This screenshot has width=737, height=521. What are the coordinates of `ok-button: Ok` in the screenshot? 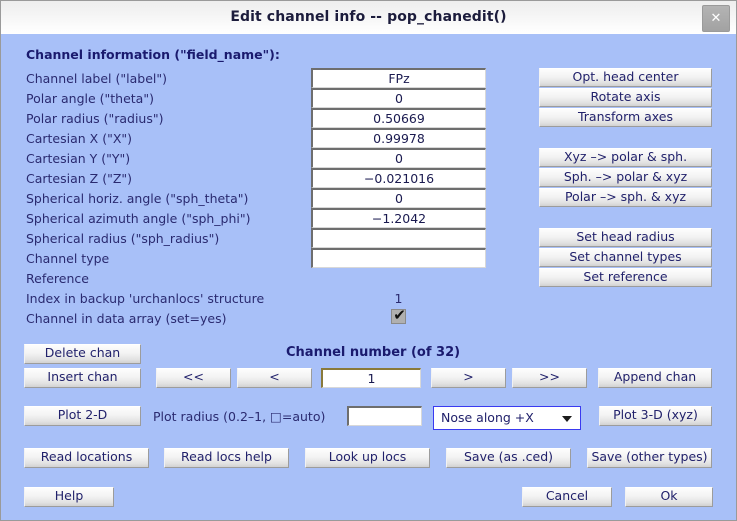 It's located at (669, 497).